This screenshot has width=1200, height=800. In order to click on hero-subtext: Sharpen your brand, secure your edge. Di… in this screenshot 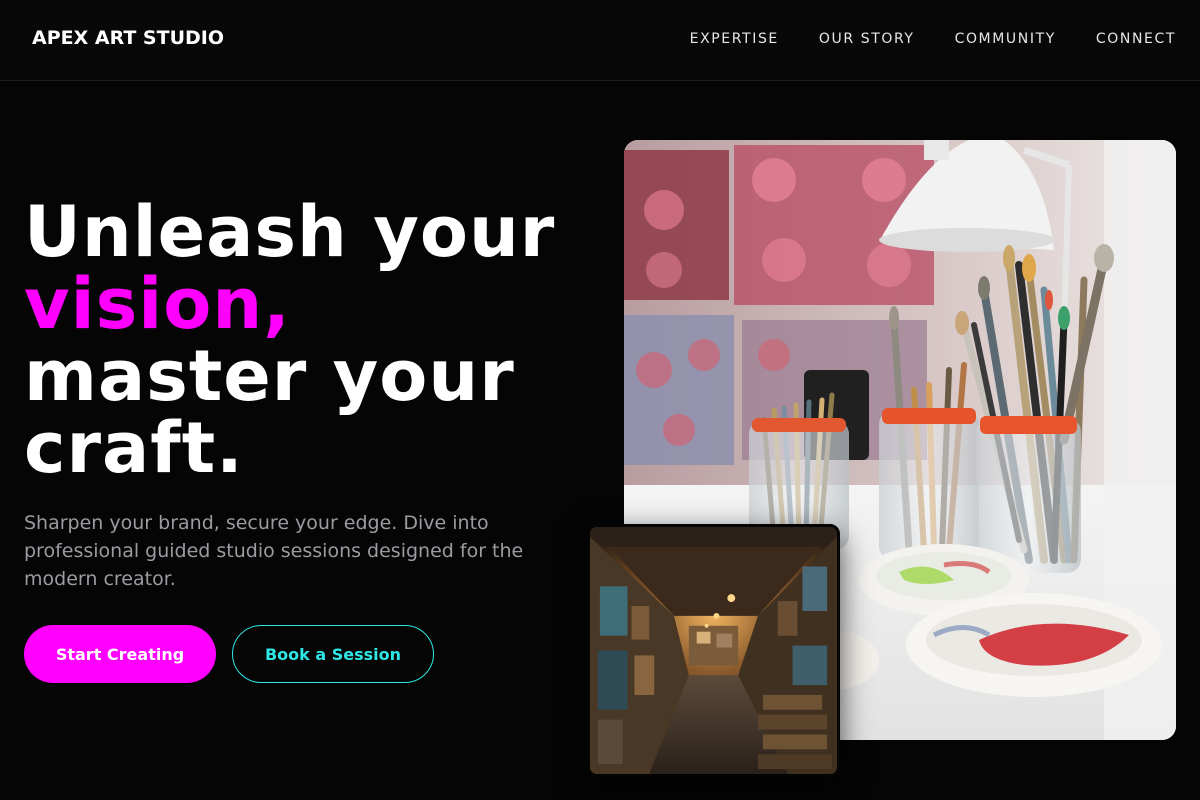, I will do `click(274, 551)`.